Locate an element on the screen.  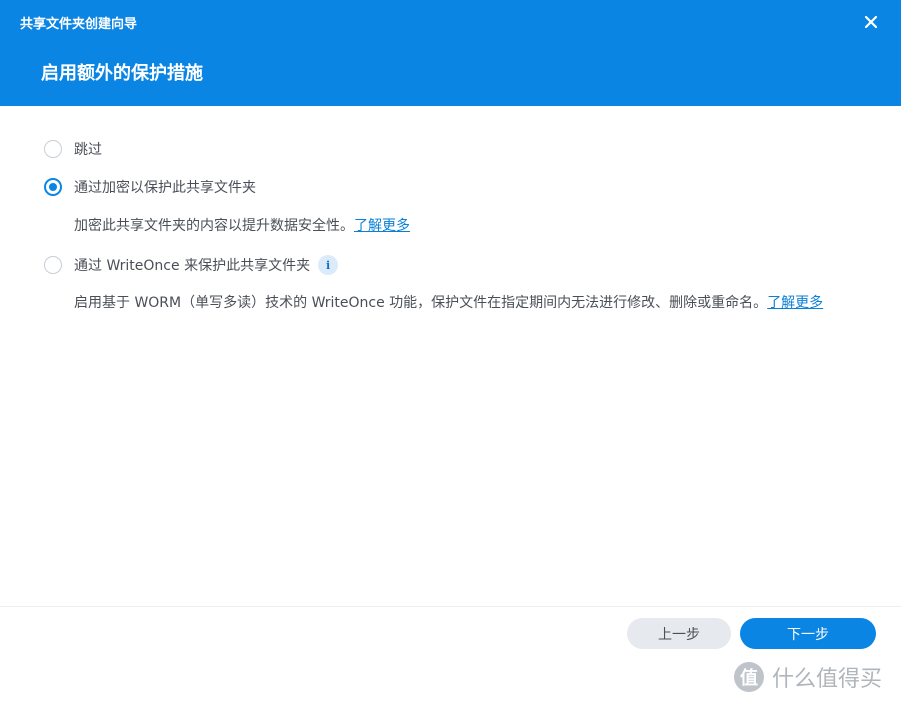
watermark: 值 什么值得买 is located at coordinates (808, 677).